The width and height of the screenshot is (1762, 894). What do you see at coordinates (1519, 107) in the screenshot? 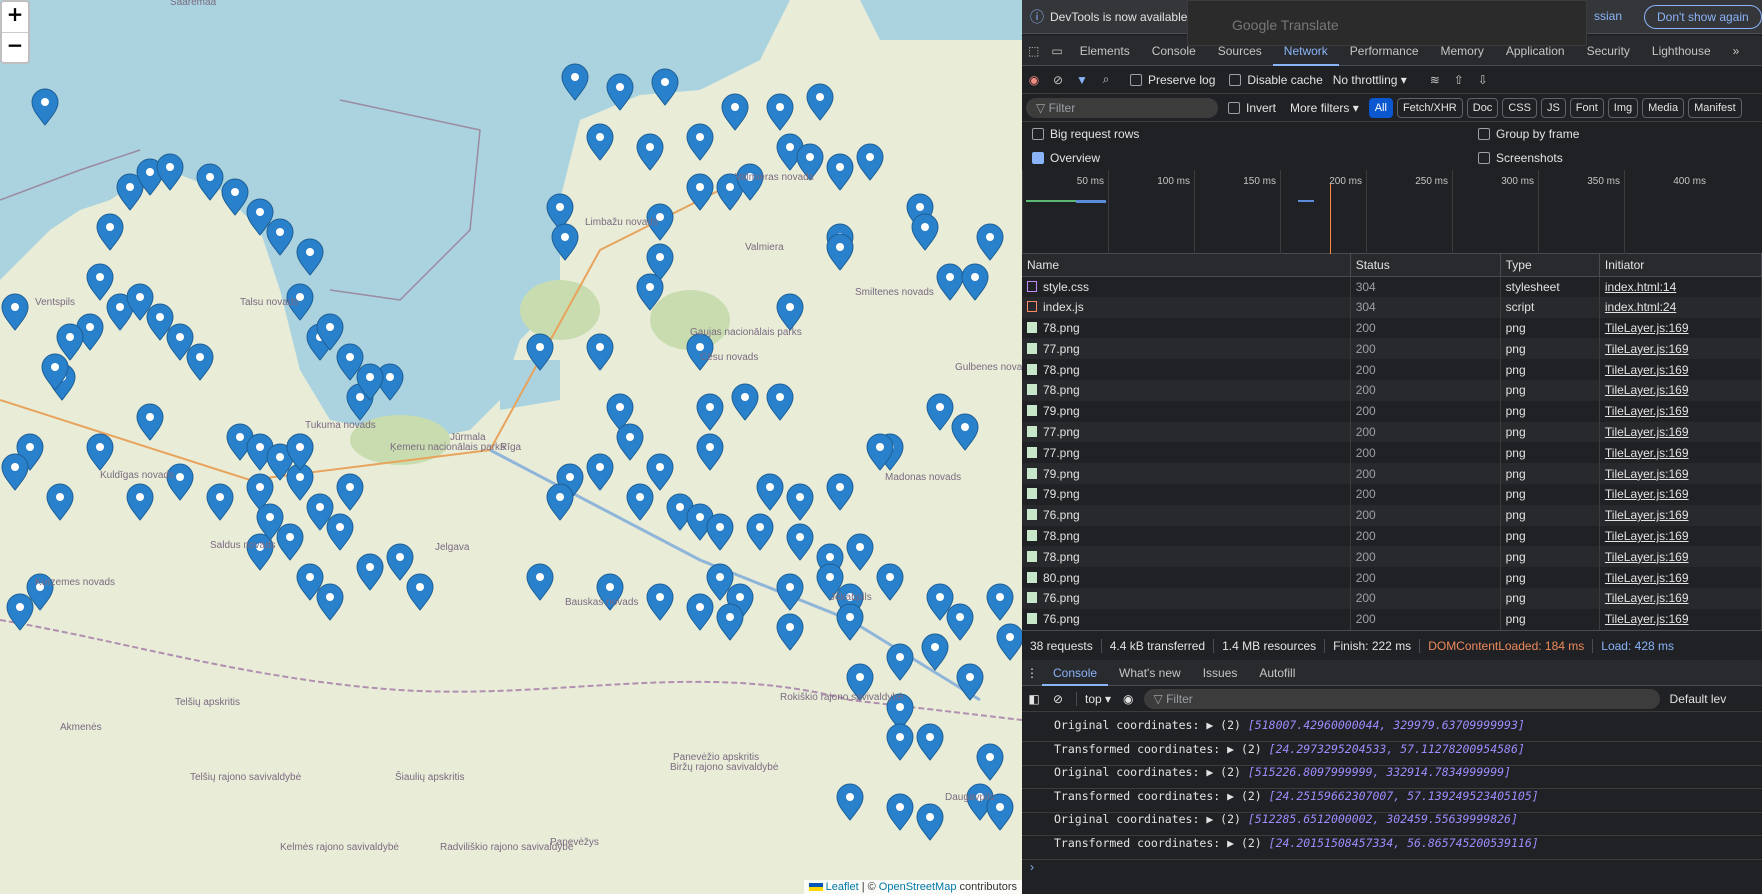
I see `type-filter-css: CSS` at bounding box center [1519, 107].